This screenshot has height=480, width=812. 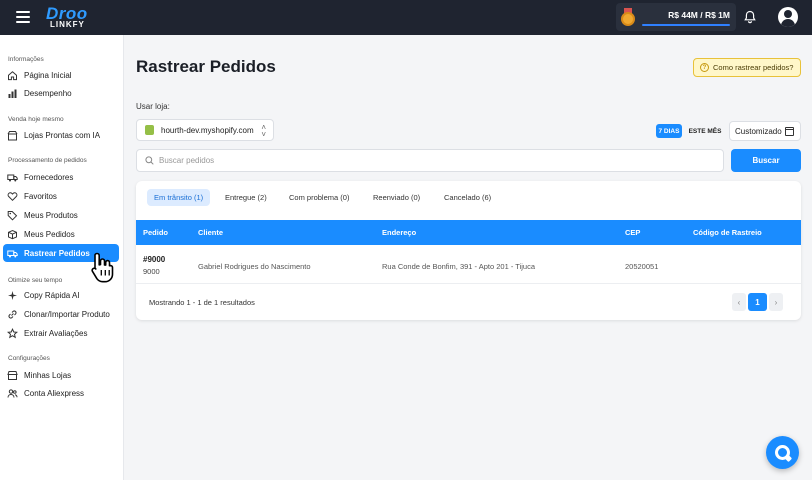 What do you see at coordinates (47, 160) in the screenshot?
I see `section-title-orders: Processamento de pedidos` at bounding box center [47, 160].